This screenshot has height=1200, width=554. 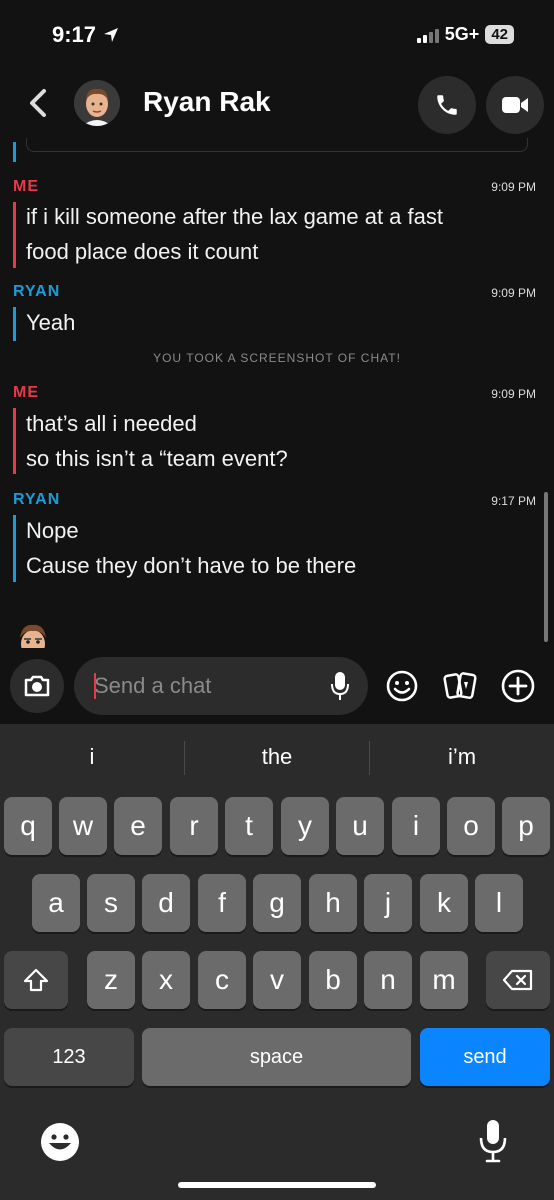 What do you see at coordinates (166, 903) in the screenshot?
I see `key-d: d` at bounding box center [166, 903].